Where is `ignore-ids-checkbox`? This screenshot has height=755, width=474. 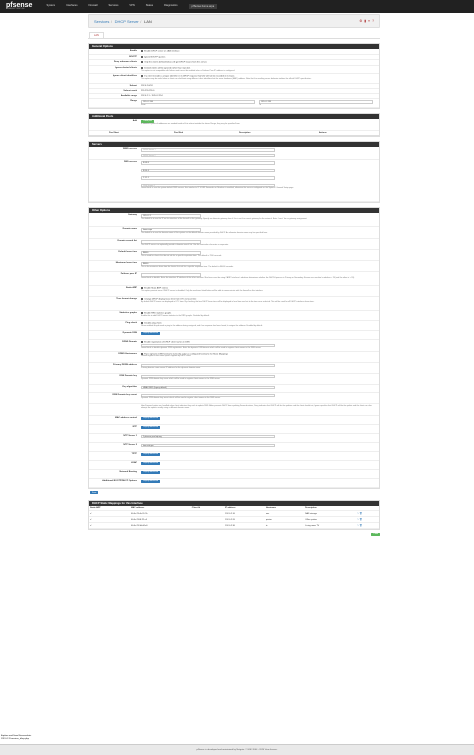 ignore-ids-checkbox is located at coordinates (142, 76).